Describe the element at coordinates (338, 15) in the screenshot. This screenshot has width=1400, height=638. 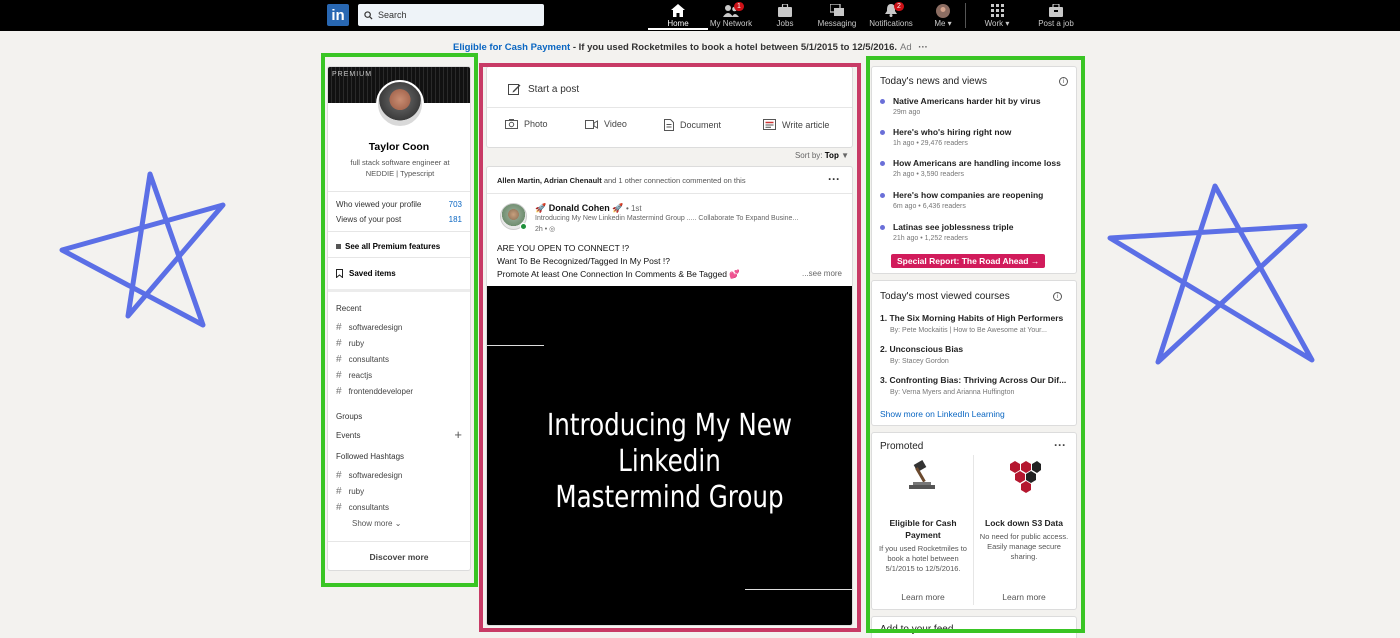
I see `linkedin-logo: in` at that location.